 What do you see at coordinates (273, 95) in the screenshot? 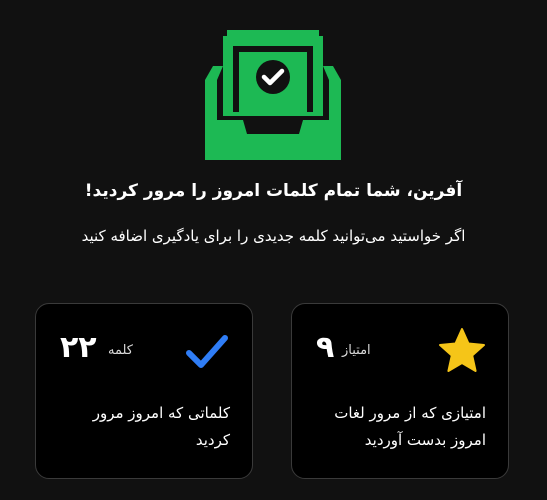
I see `inbox-check-icon` at bounding box center [273, 95].